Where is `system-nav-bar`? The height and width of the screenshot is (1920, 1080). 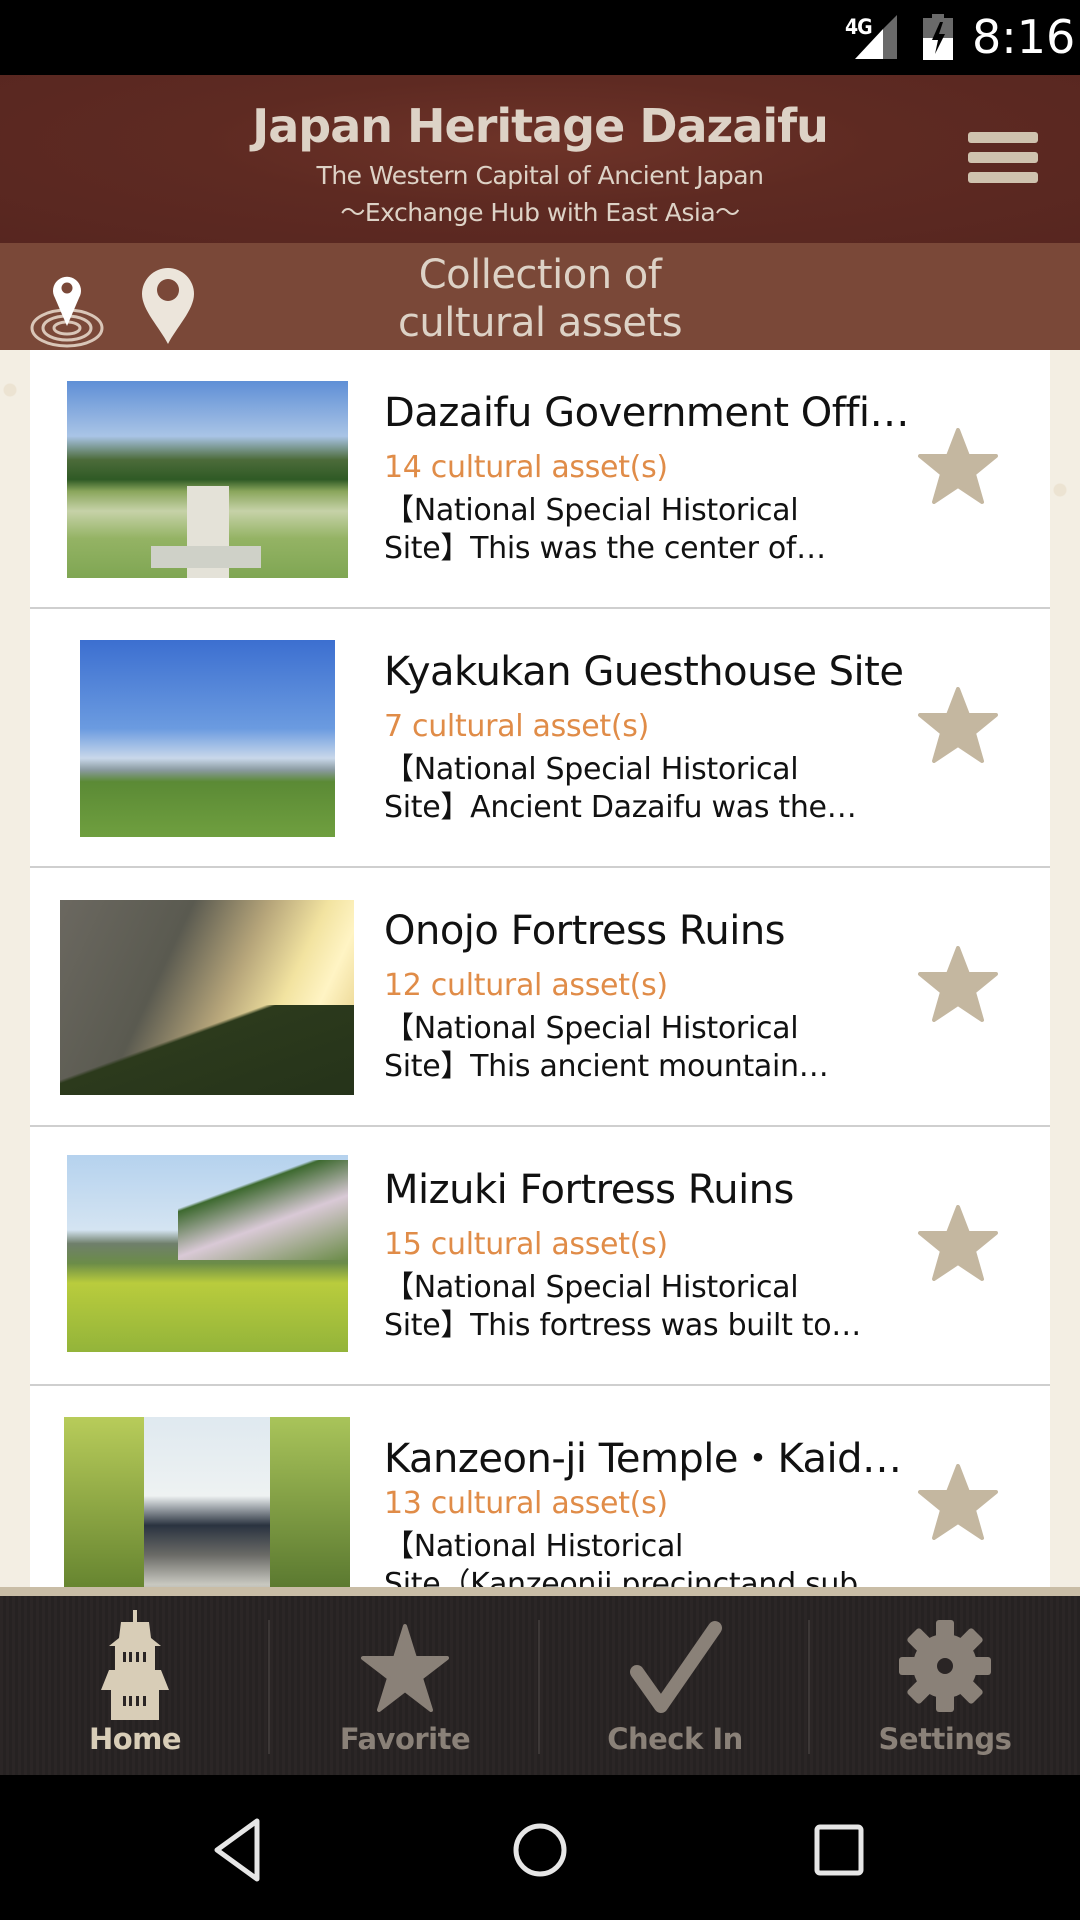 system-nav-bar is located at coordinates (540, 1847).